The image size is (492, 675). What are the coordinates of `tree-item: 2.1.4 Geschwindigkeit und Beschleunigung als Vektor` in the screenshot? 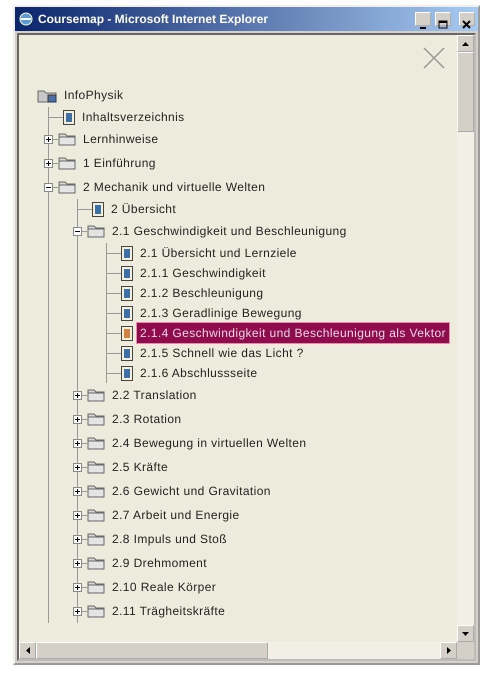 It's located at (293, 333).